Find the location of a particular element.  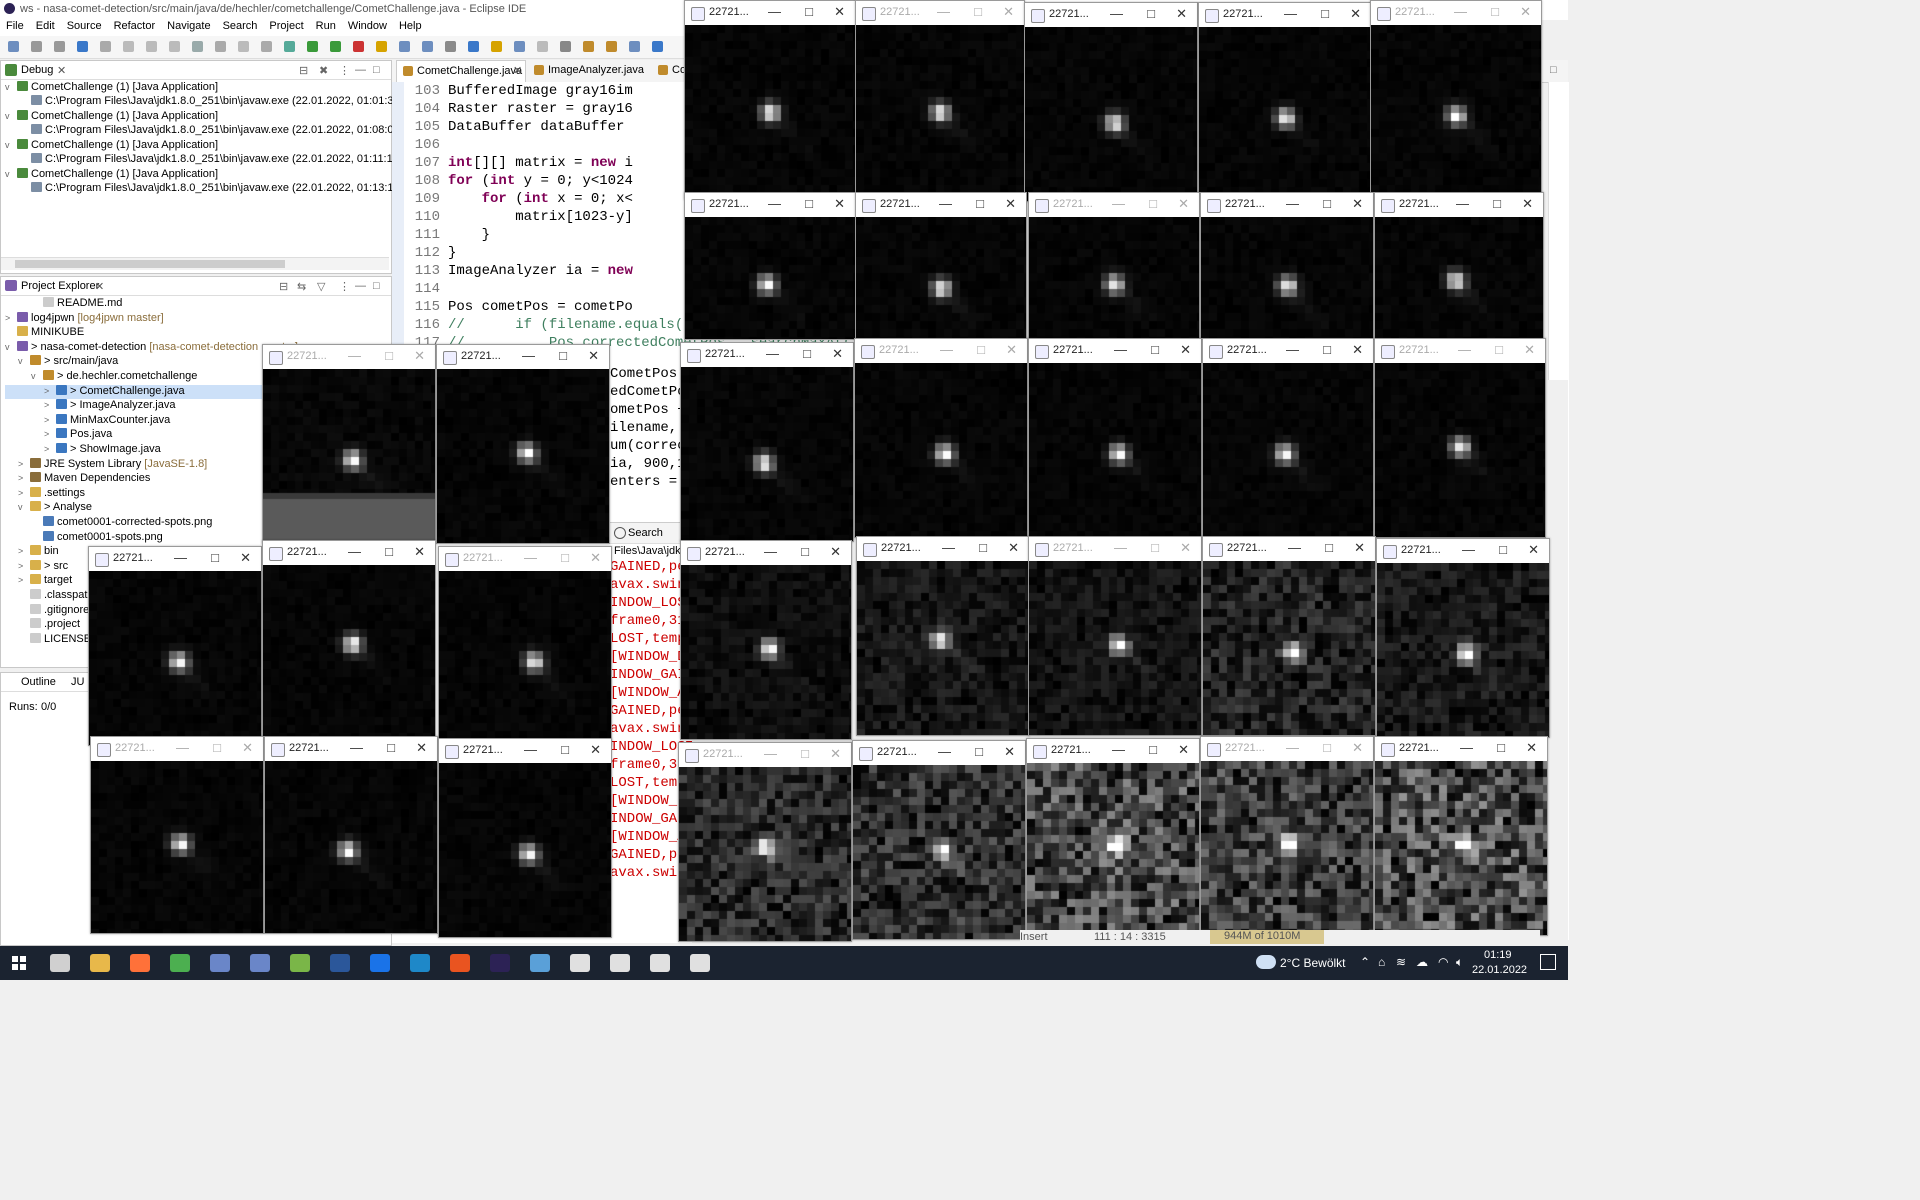

code-line: } is located at coordinates (469, 235).